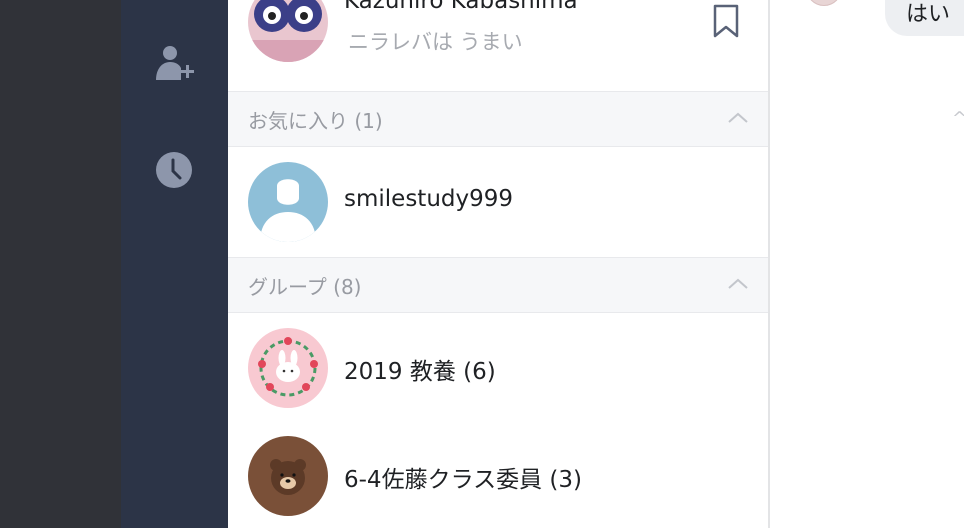 Image resolution: width=964 pixels, height=529 pixels. What do you see at coordinates (288, 202) in the screenshot?
I see `default-avatar` at bounding box center [288, 202].